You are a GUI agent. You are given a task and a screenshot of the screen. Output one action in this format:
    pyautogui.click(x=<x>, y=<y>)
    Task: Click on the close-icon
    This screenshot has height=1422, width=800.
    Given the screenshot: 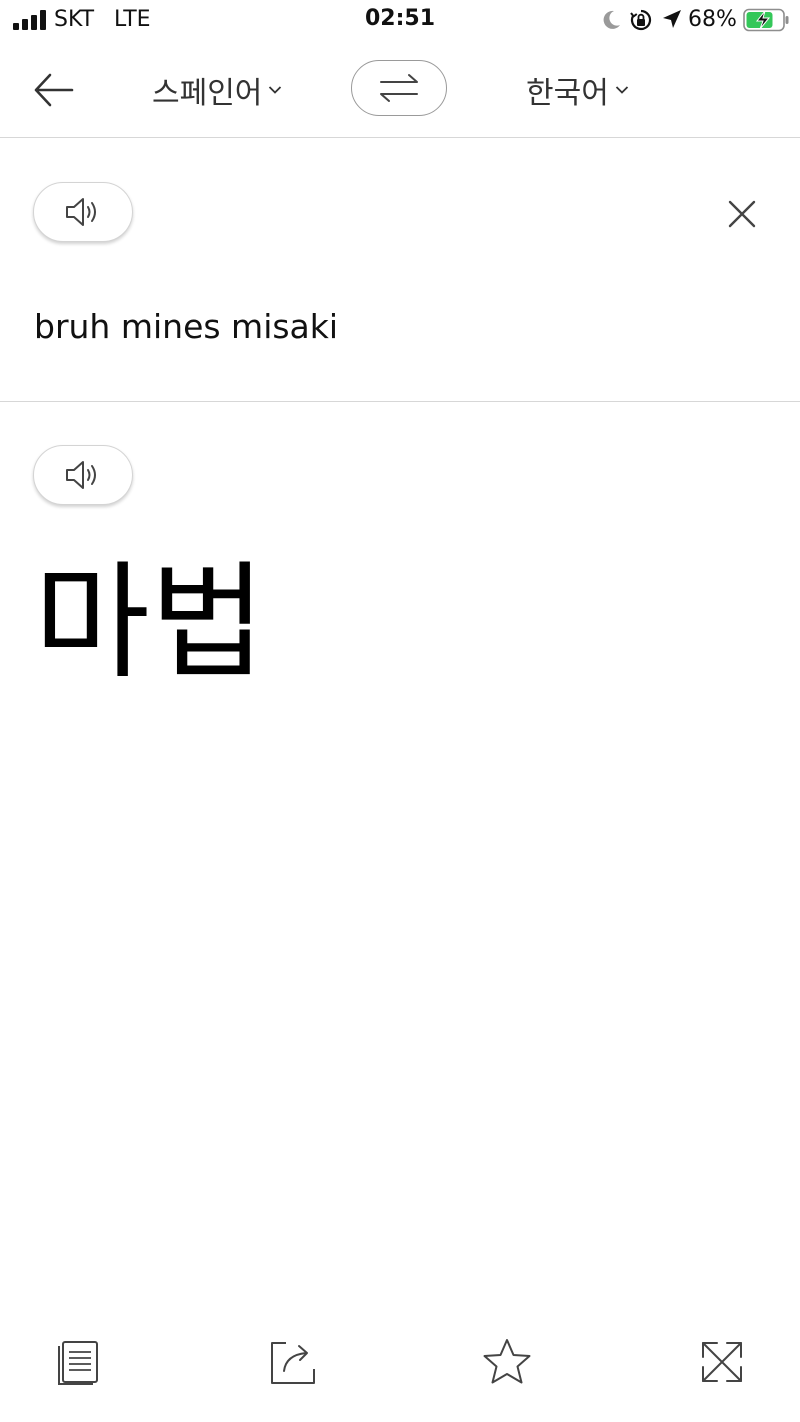 What is the action you would take?
    pyautogui.click(x=742, y=214)
    